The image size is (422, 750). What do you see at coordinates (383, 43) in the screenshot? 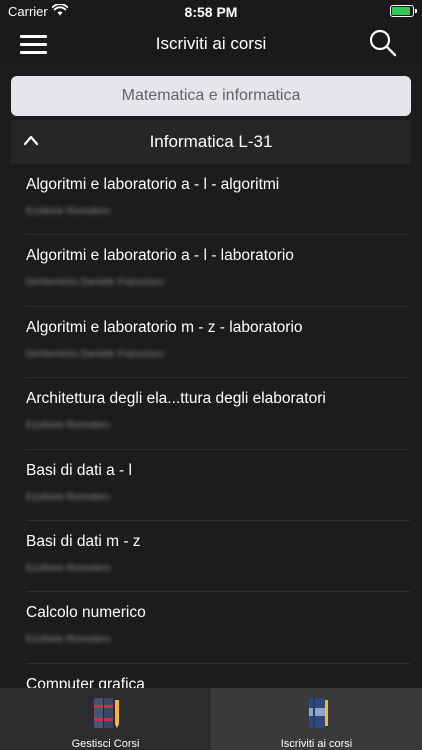
I see `search-icon` at bounding box center [383, 43].